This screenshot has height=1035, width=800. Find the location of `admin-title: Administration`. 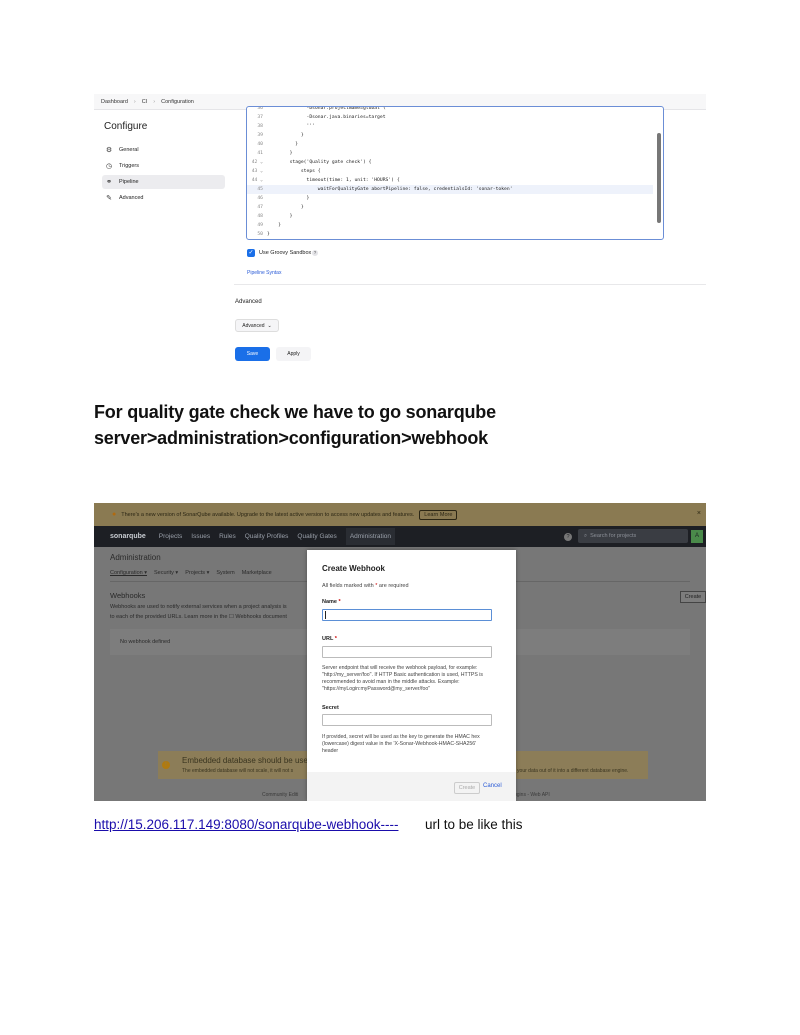

admin-title: Administration is located at coordinates (135, 557).